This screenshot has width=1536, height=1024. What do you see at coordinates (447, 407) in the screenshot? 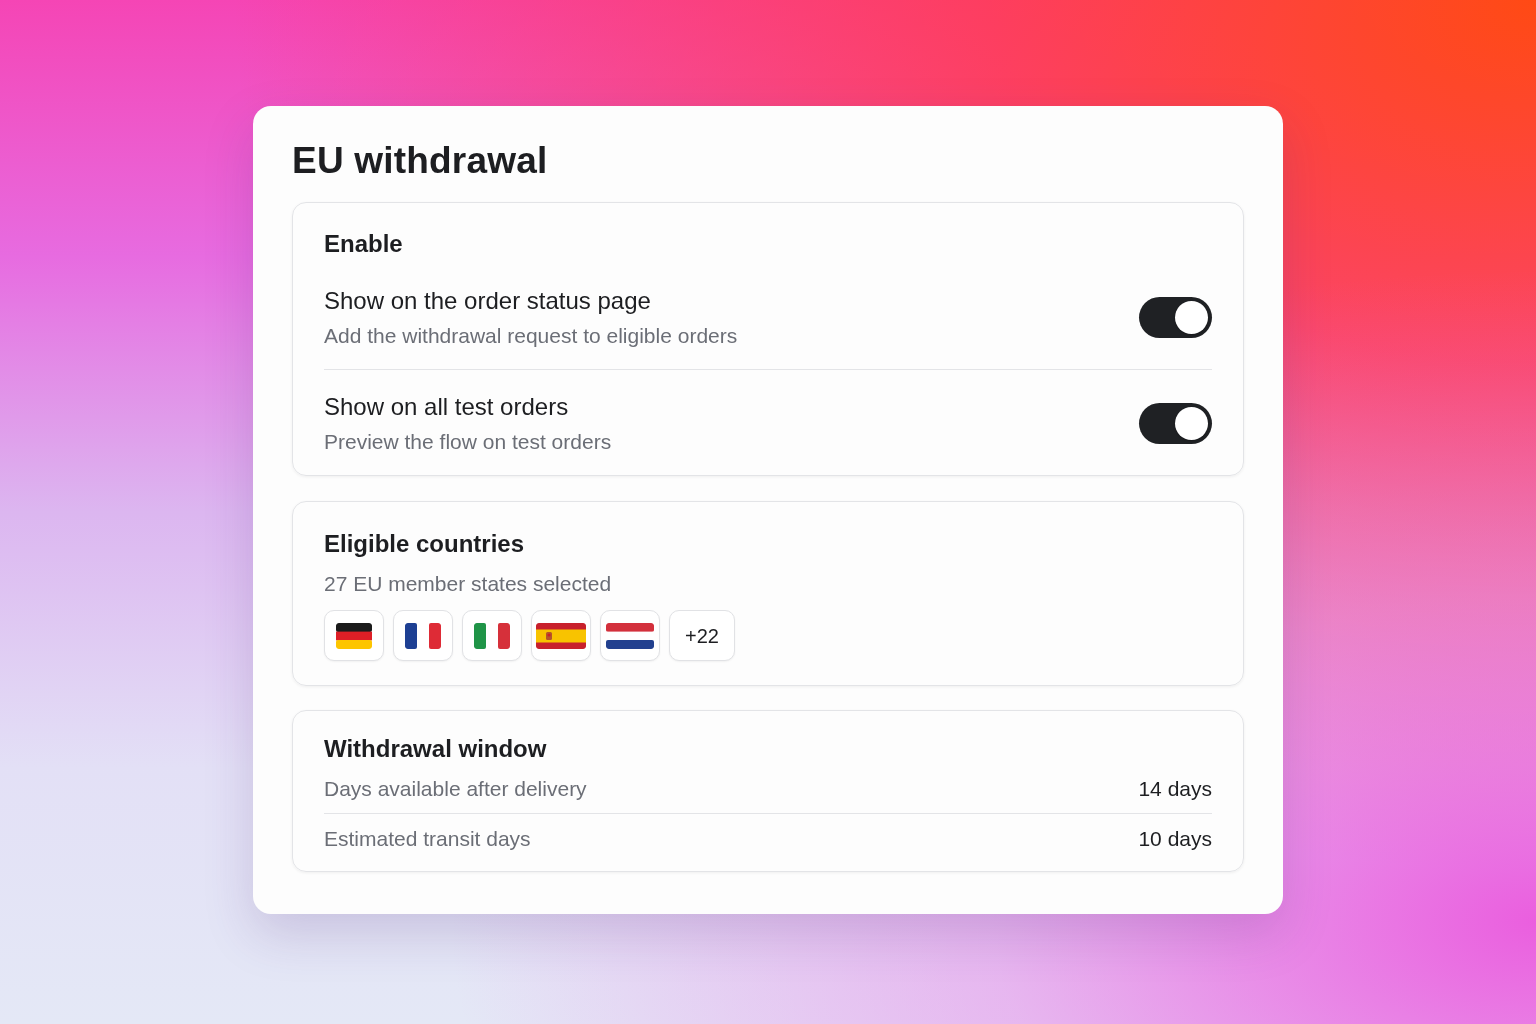
I see `setting-label: Show on all test orders` at bounding box center [447, 407].